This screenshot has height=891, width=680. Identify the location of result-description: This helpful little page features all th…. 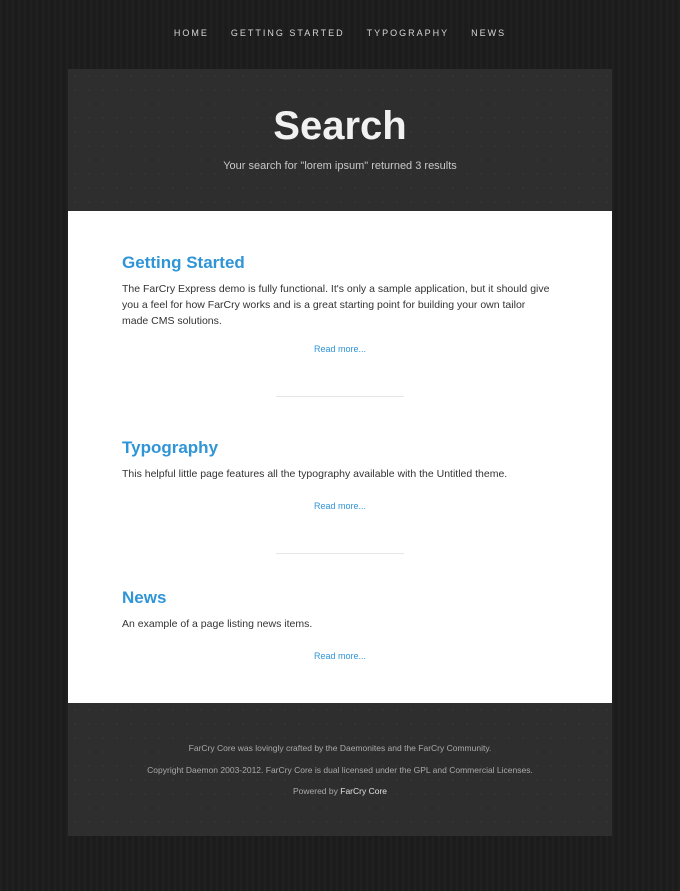
(315, 474).